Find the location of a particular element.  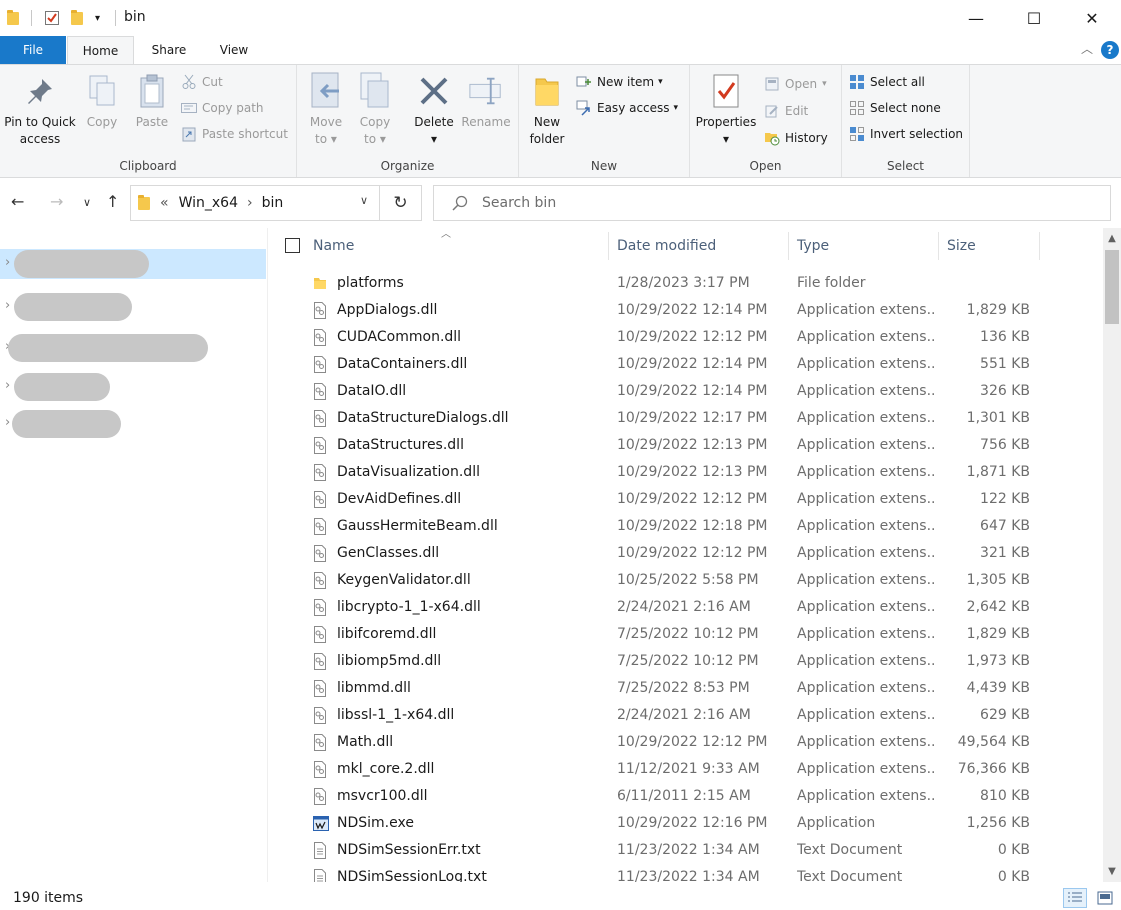

copy-path-button: Copy path is located at coordinates (222, 108).